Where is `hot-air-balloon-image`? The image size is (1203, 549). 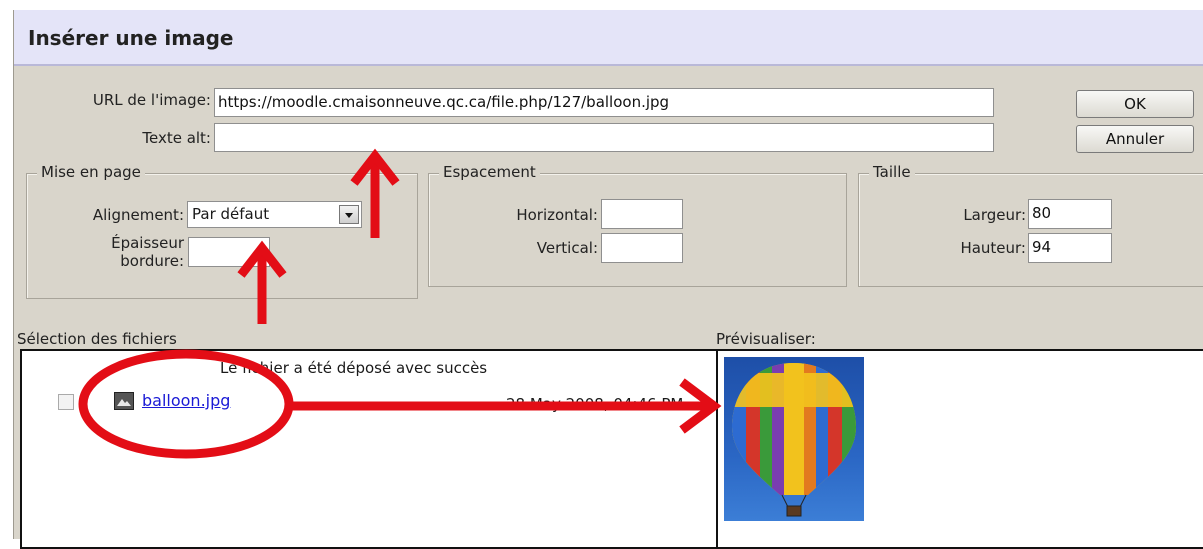
hot-air-balloon-image is located at coordinates (794, 439).